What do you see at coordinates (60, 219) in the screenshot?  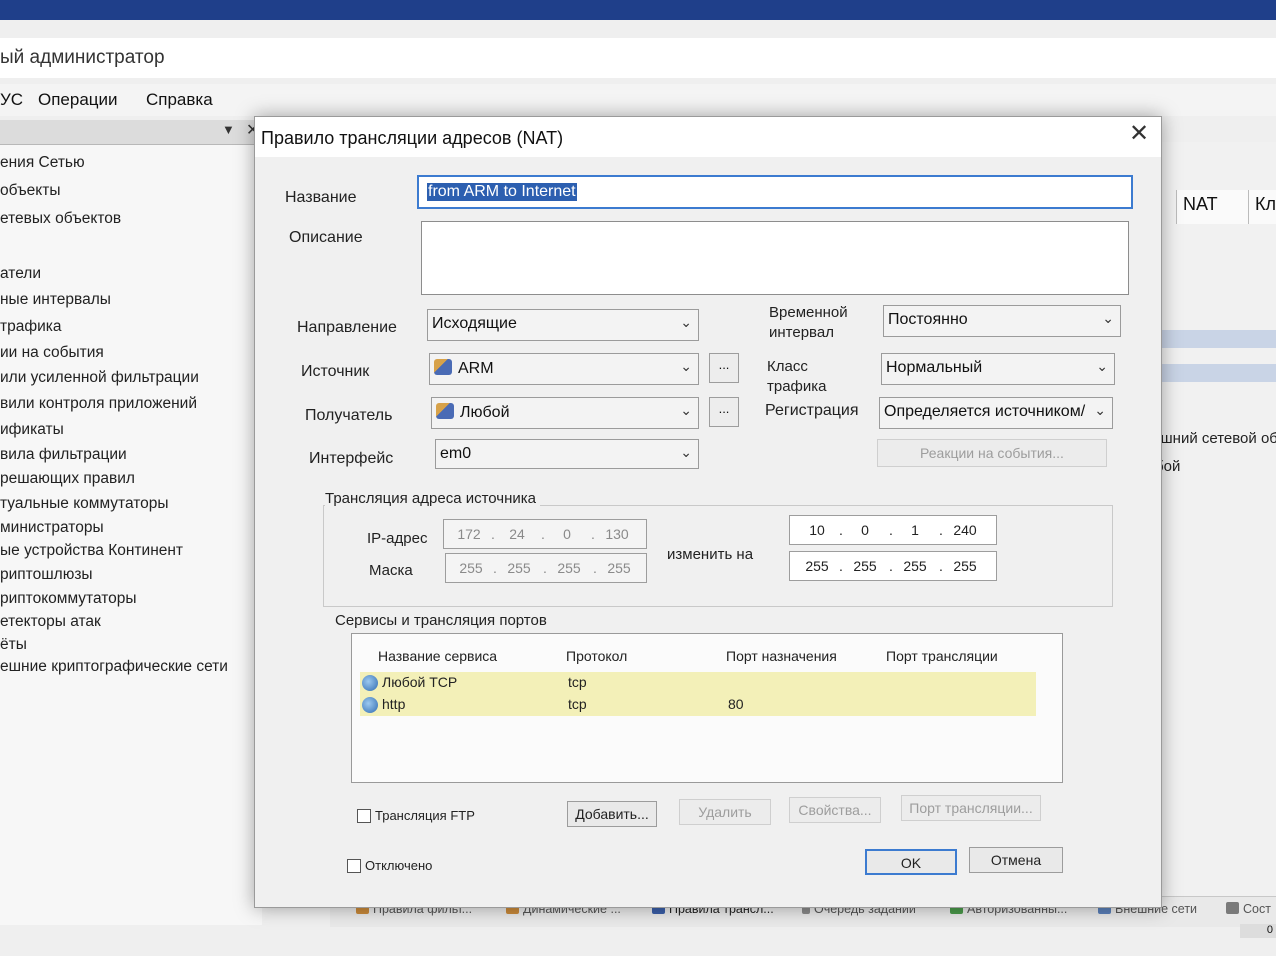 I see `tree-item: етевых объектов` at bounding box center [60, 219].